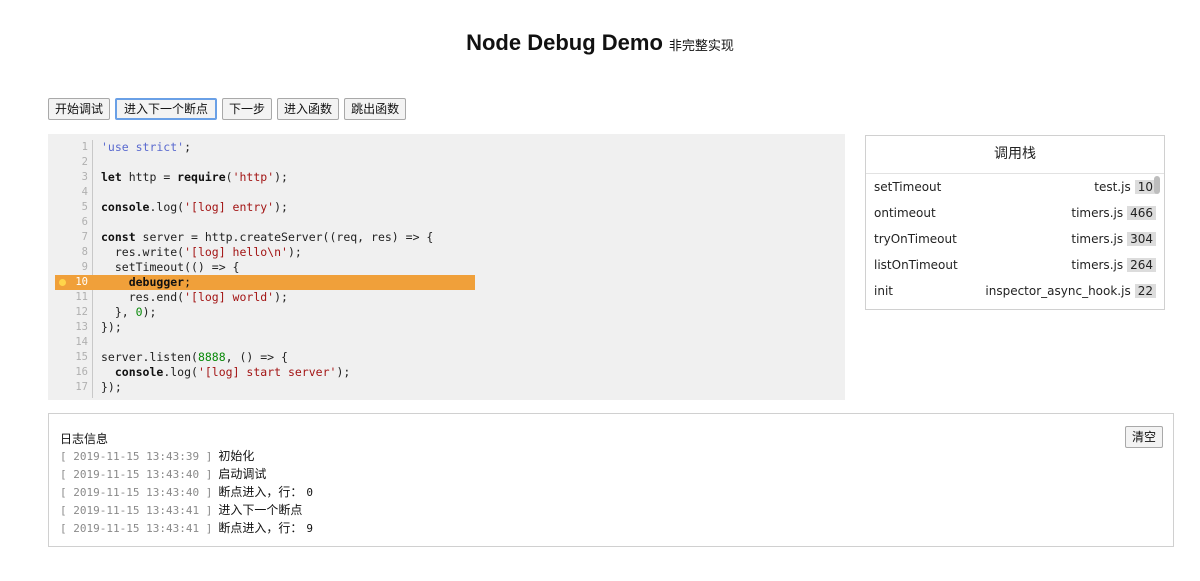 This screenshot has width=1200, height=581. What do you see at coordinates (247, 109) in the screenshot?
I see `step-over-button: 下一步` at bounding box center [247, 109].